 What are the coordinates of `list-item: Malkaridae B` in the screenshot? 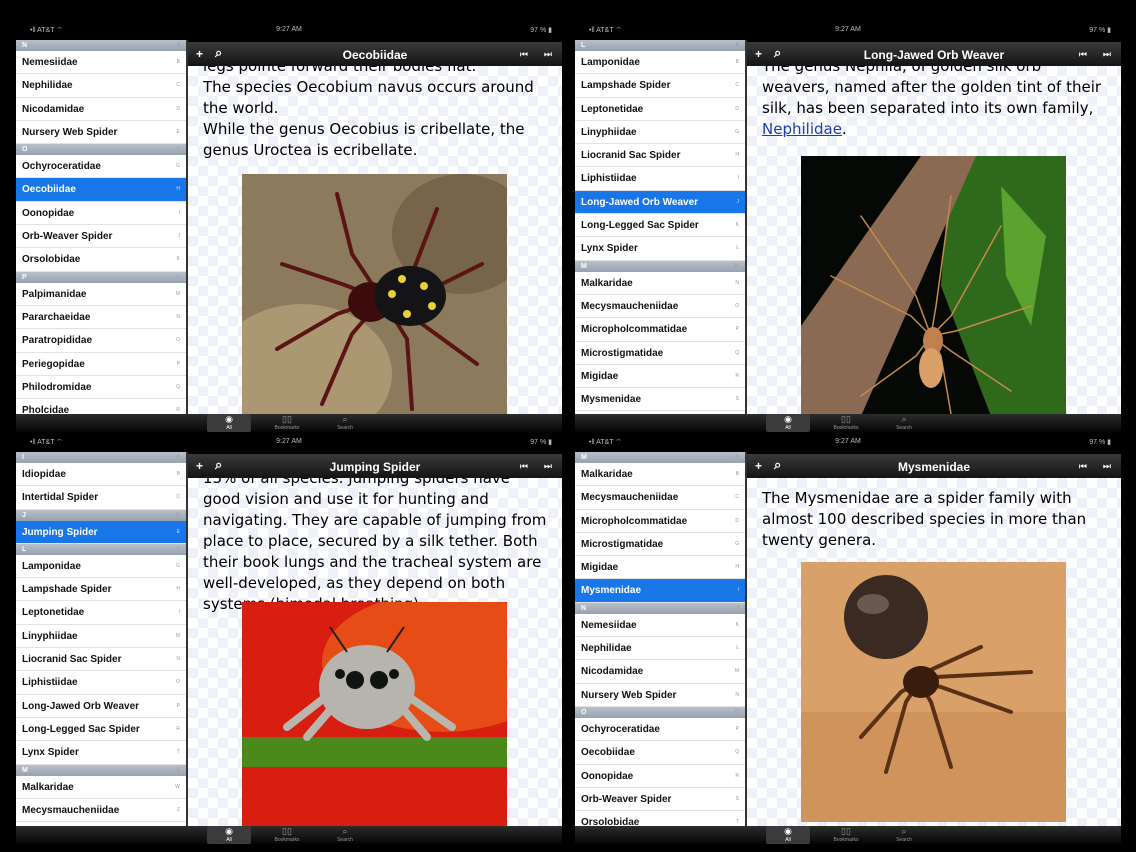 It's located at (660, 475).